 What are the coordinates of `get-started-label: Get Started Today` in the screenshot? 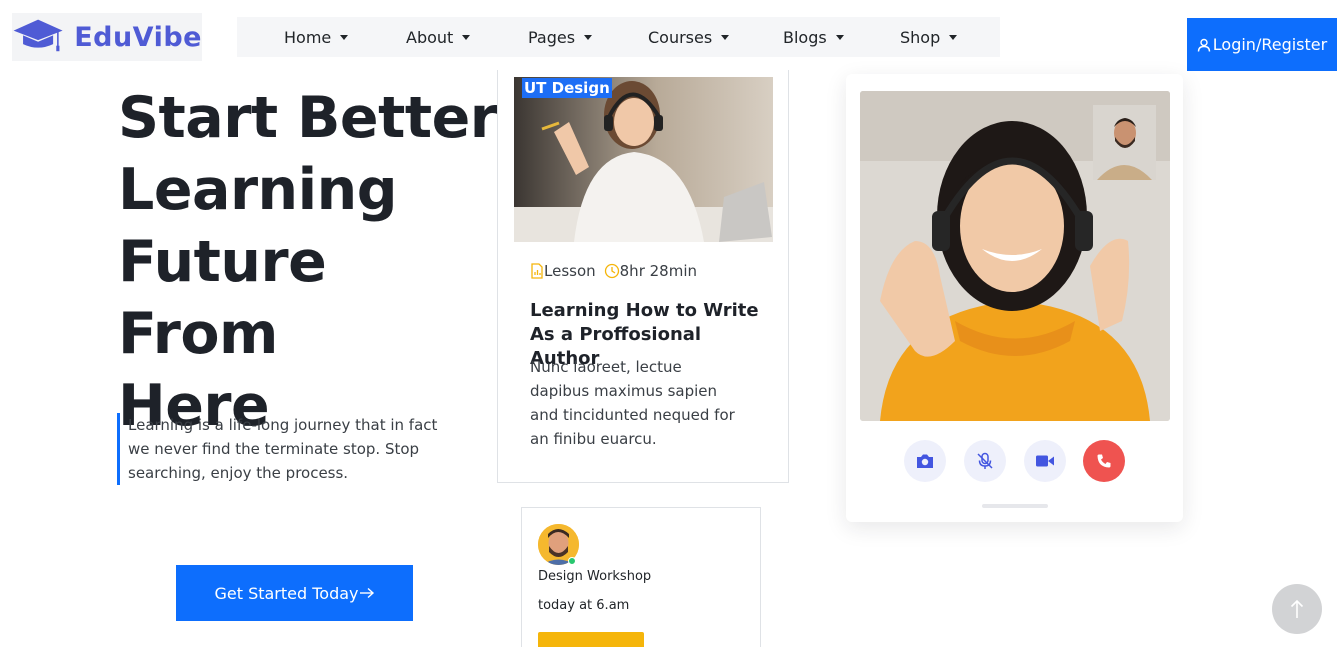 It's located at (286, 593).